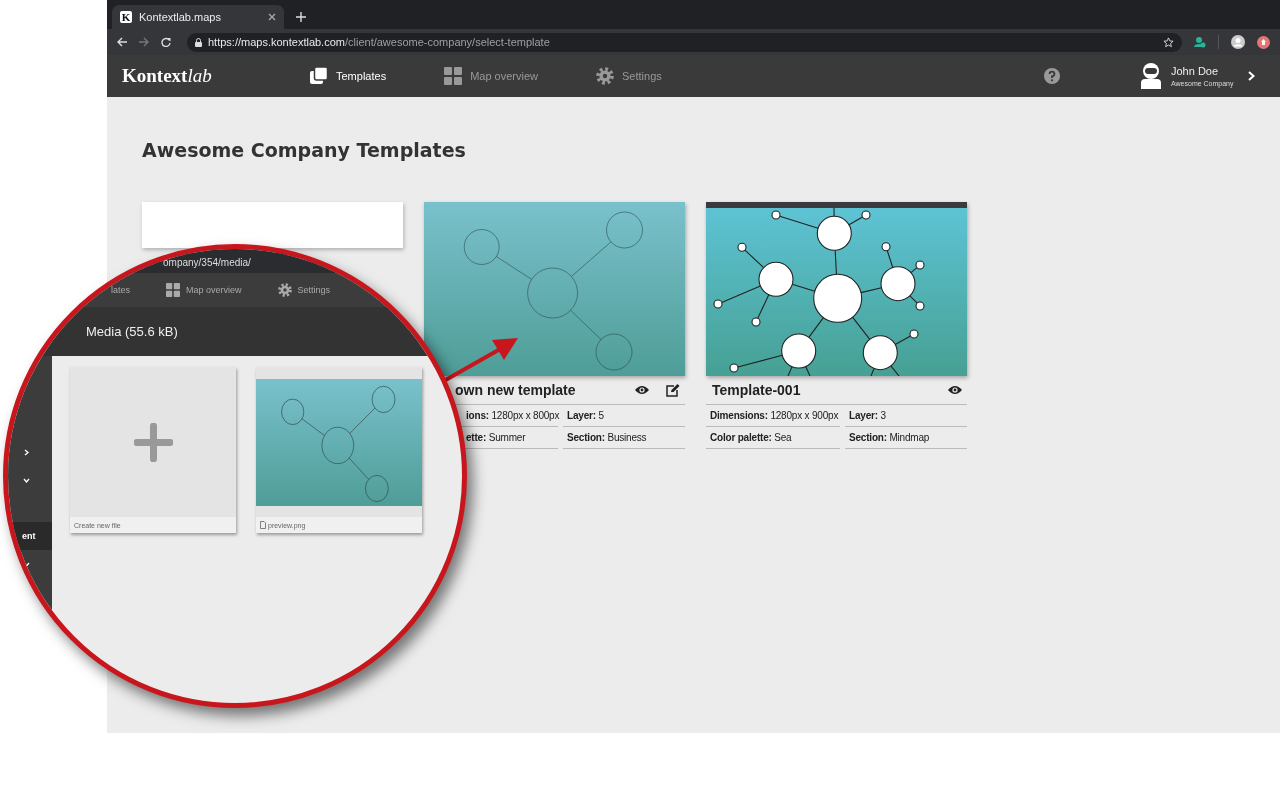 The height and width of the screenshot is (800, 1280). What do you see at coordinates (1263, 42) in the screenshot?
I see `extension-icon` at bounding box center [1263, 42].